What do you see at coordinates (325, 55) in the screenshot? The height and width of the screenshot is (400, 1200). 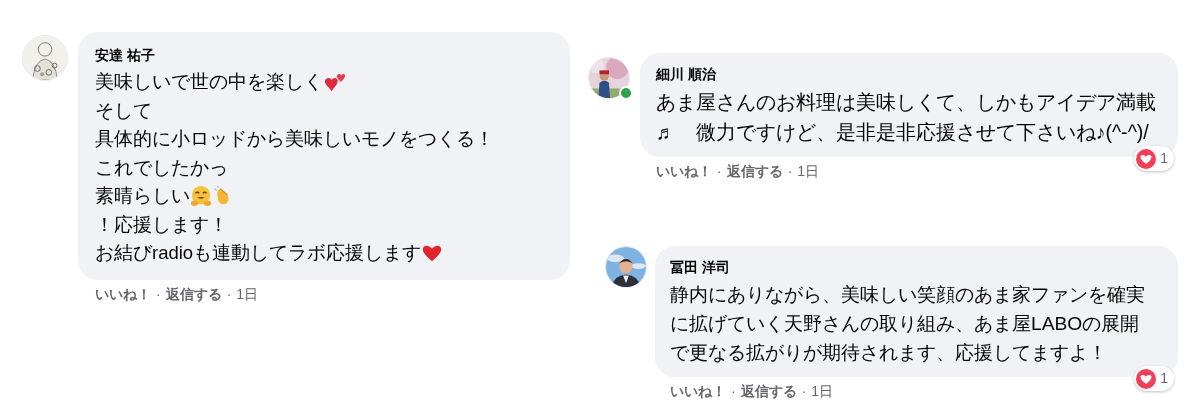 I see `author-name: 安達 祐子` at bounding box center [325, 55].